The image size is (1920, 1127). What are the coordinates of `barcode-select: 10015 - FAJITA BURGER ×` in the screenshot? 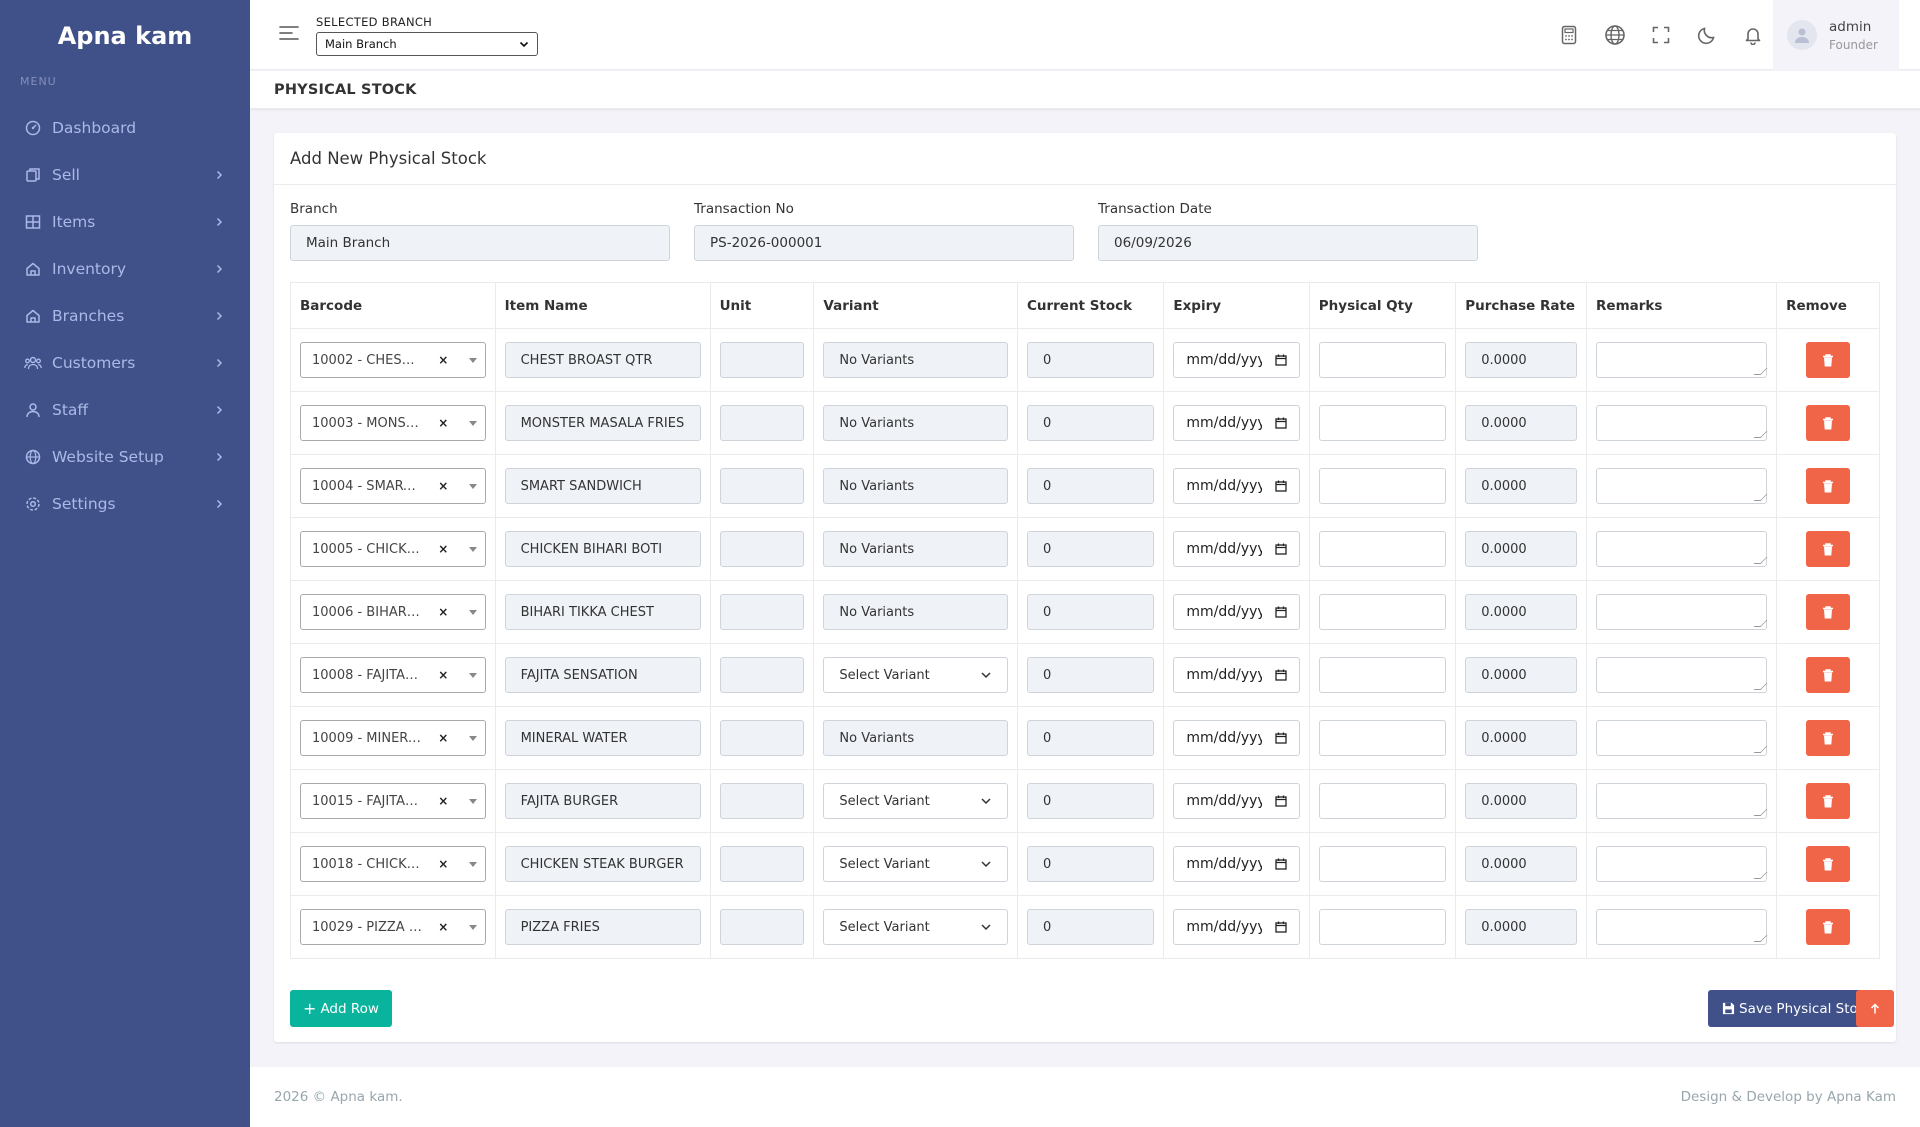 It's located at (393, 801).